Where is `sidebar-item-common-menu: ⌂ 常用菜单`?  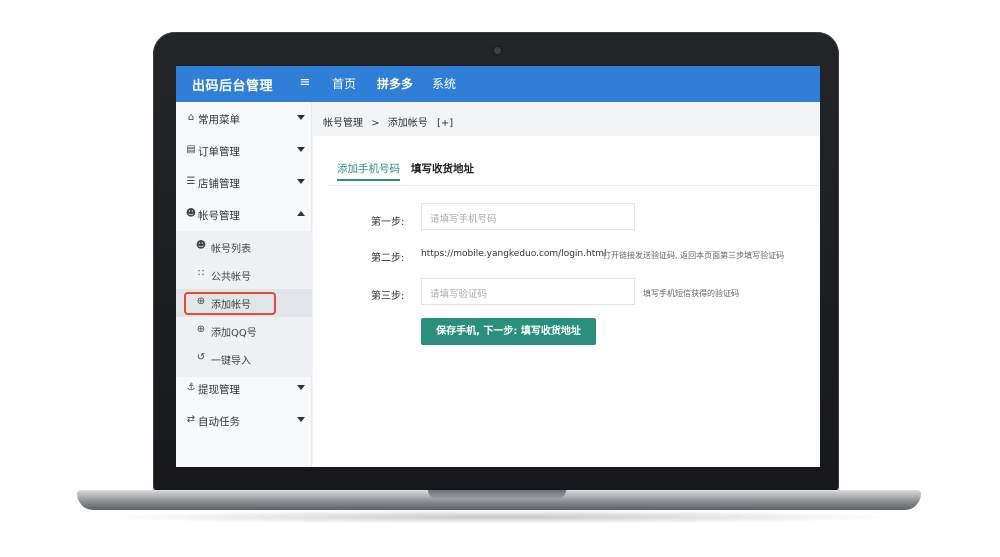
sidebar-item-common-menu: ⌂ 常用菜单 is located at coordinates (244, 119).